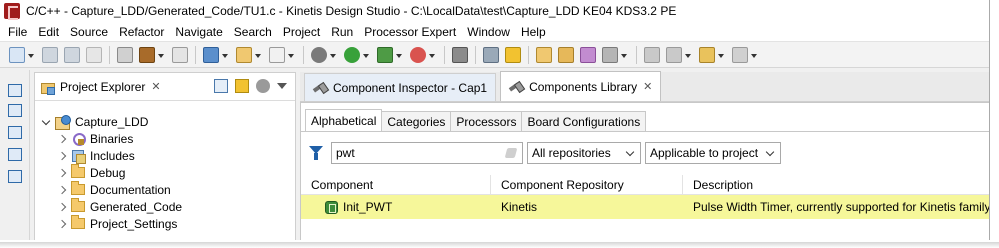 Image resolution: width=999 pixels, height=248 pixels. What do you see at coordinates (211, 54) in the screenshot?
I see `new-c-project-icon` at bounding box center [211, 54].